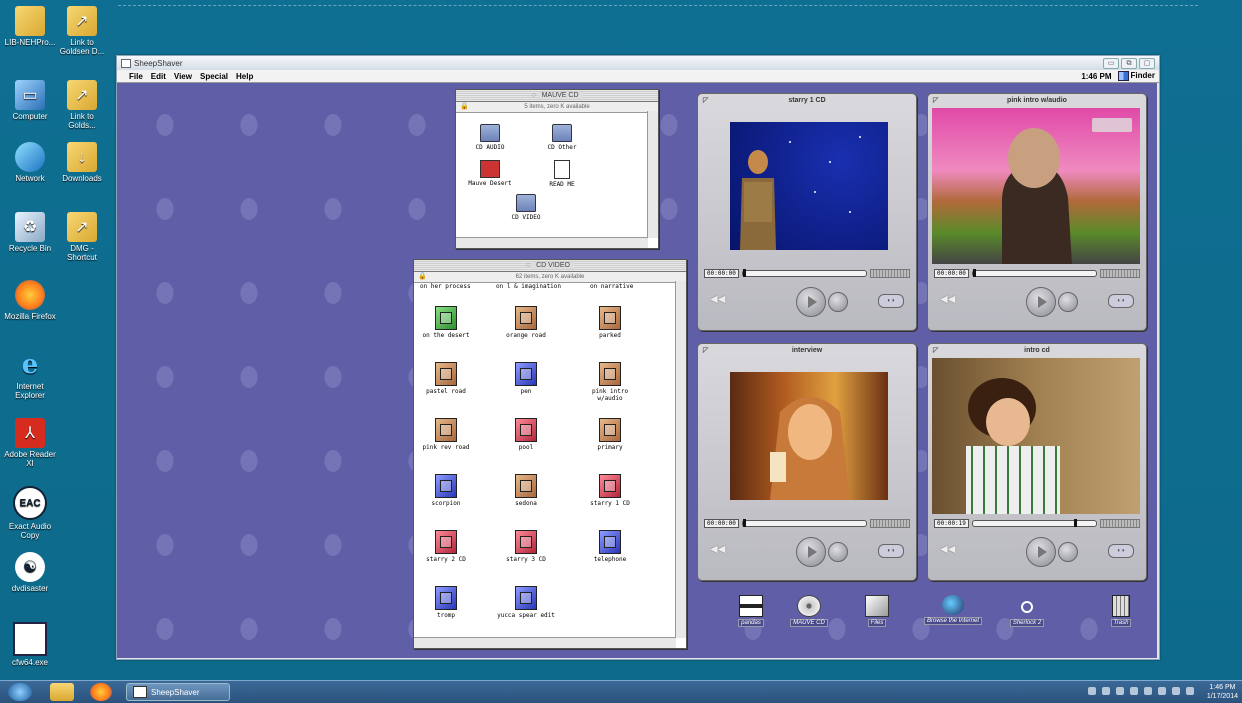 The image size is (1242, 703). I want to click on finder-window-titlebar: ◌ CD VIDEO, so click(550, 266).